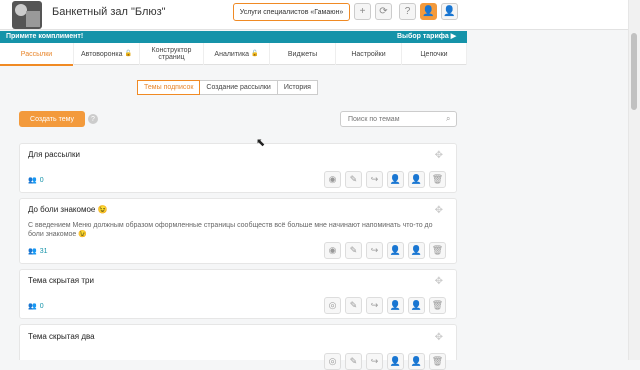 Image resolution: width=640 pixels, height=370 pixels. What do you see at coordinates (107, 54) in the screenshot?
I see `tab-autofunnel: Автоворонка 🔓` at bounding box center [107, 54].